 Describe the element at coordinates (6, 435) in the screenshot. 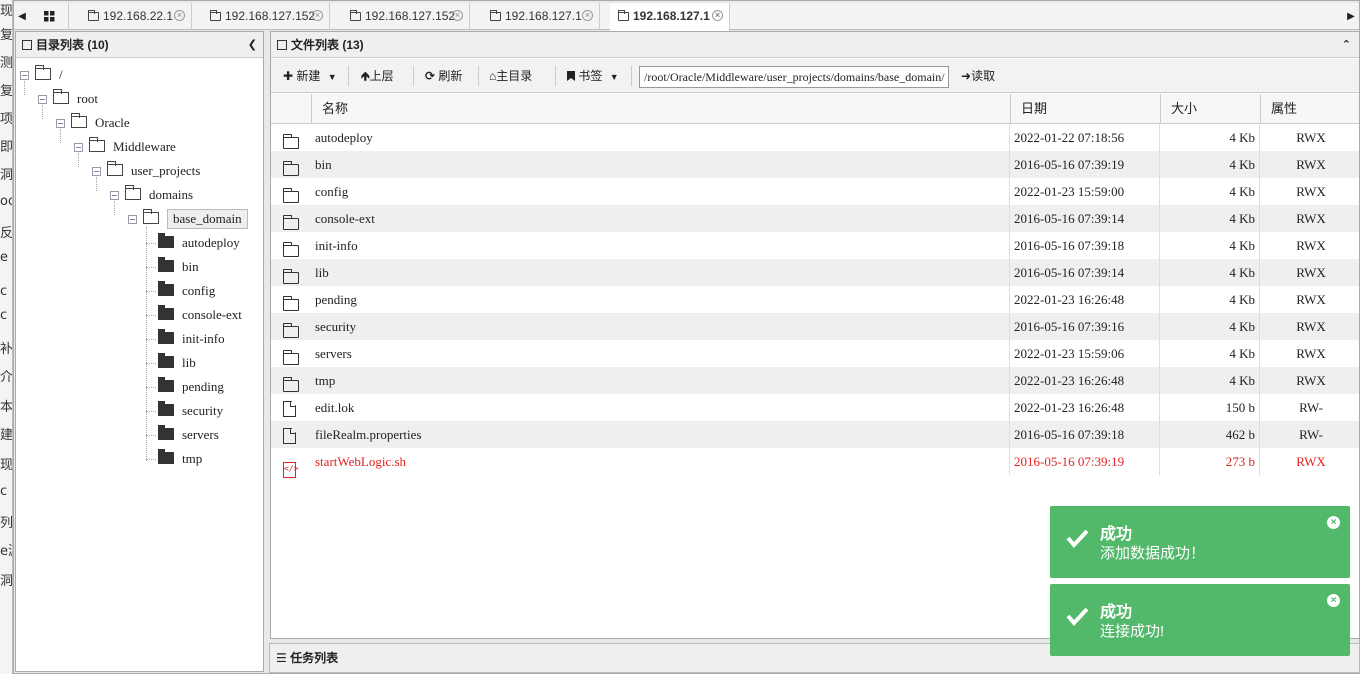

I see `background-text: 建` at that location.